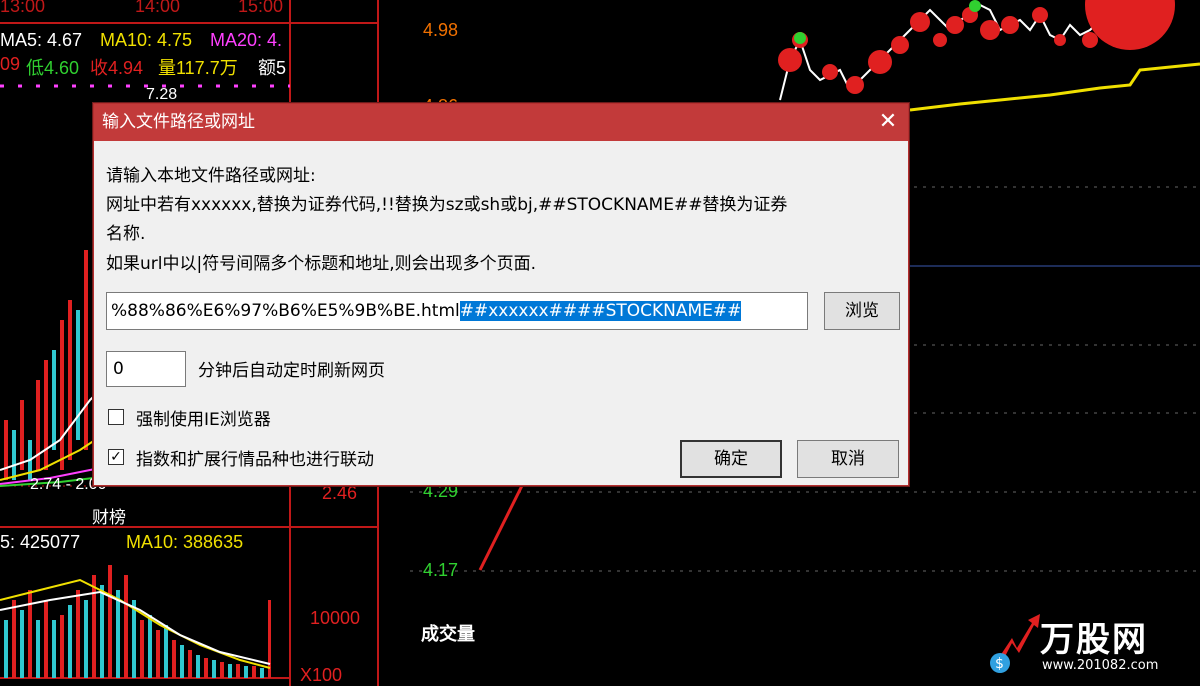  I want to click on right-tick-label: 2.46, so click(340, 493).